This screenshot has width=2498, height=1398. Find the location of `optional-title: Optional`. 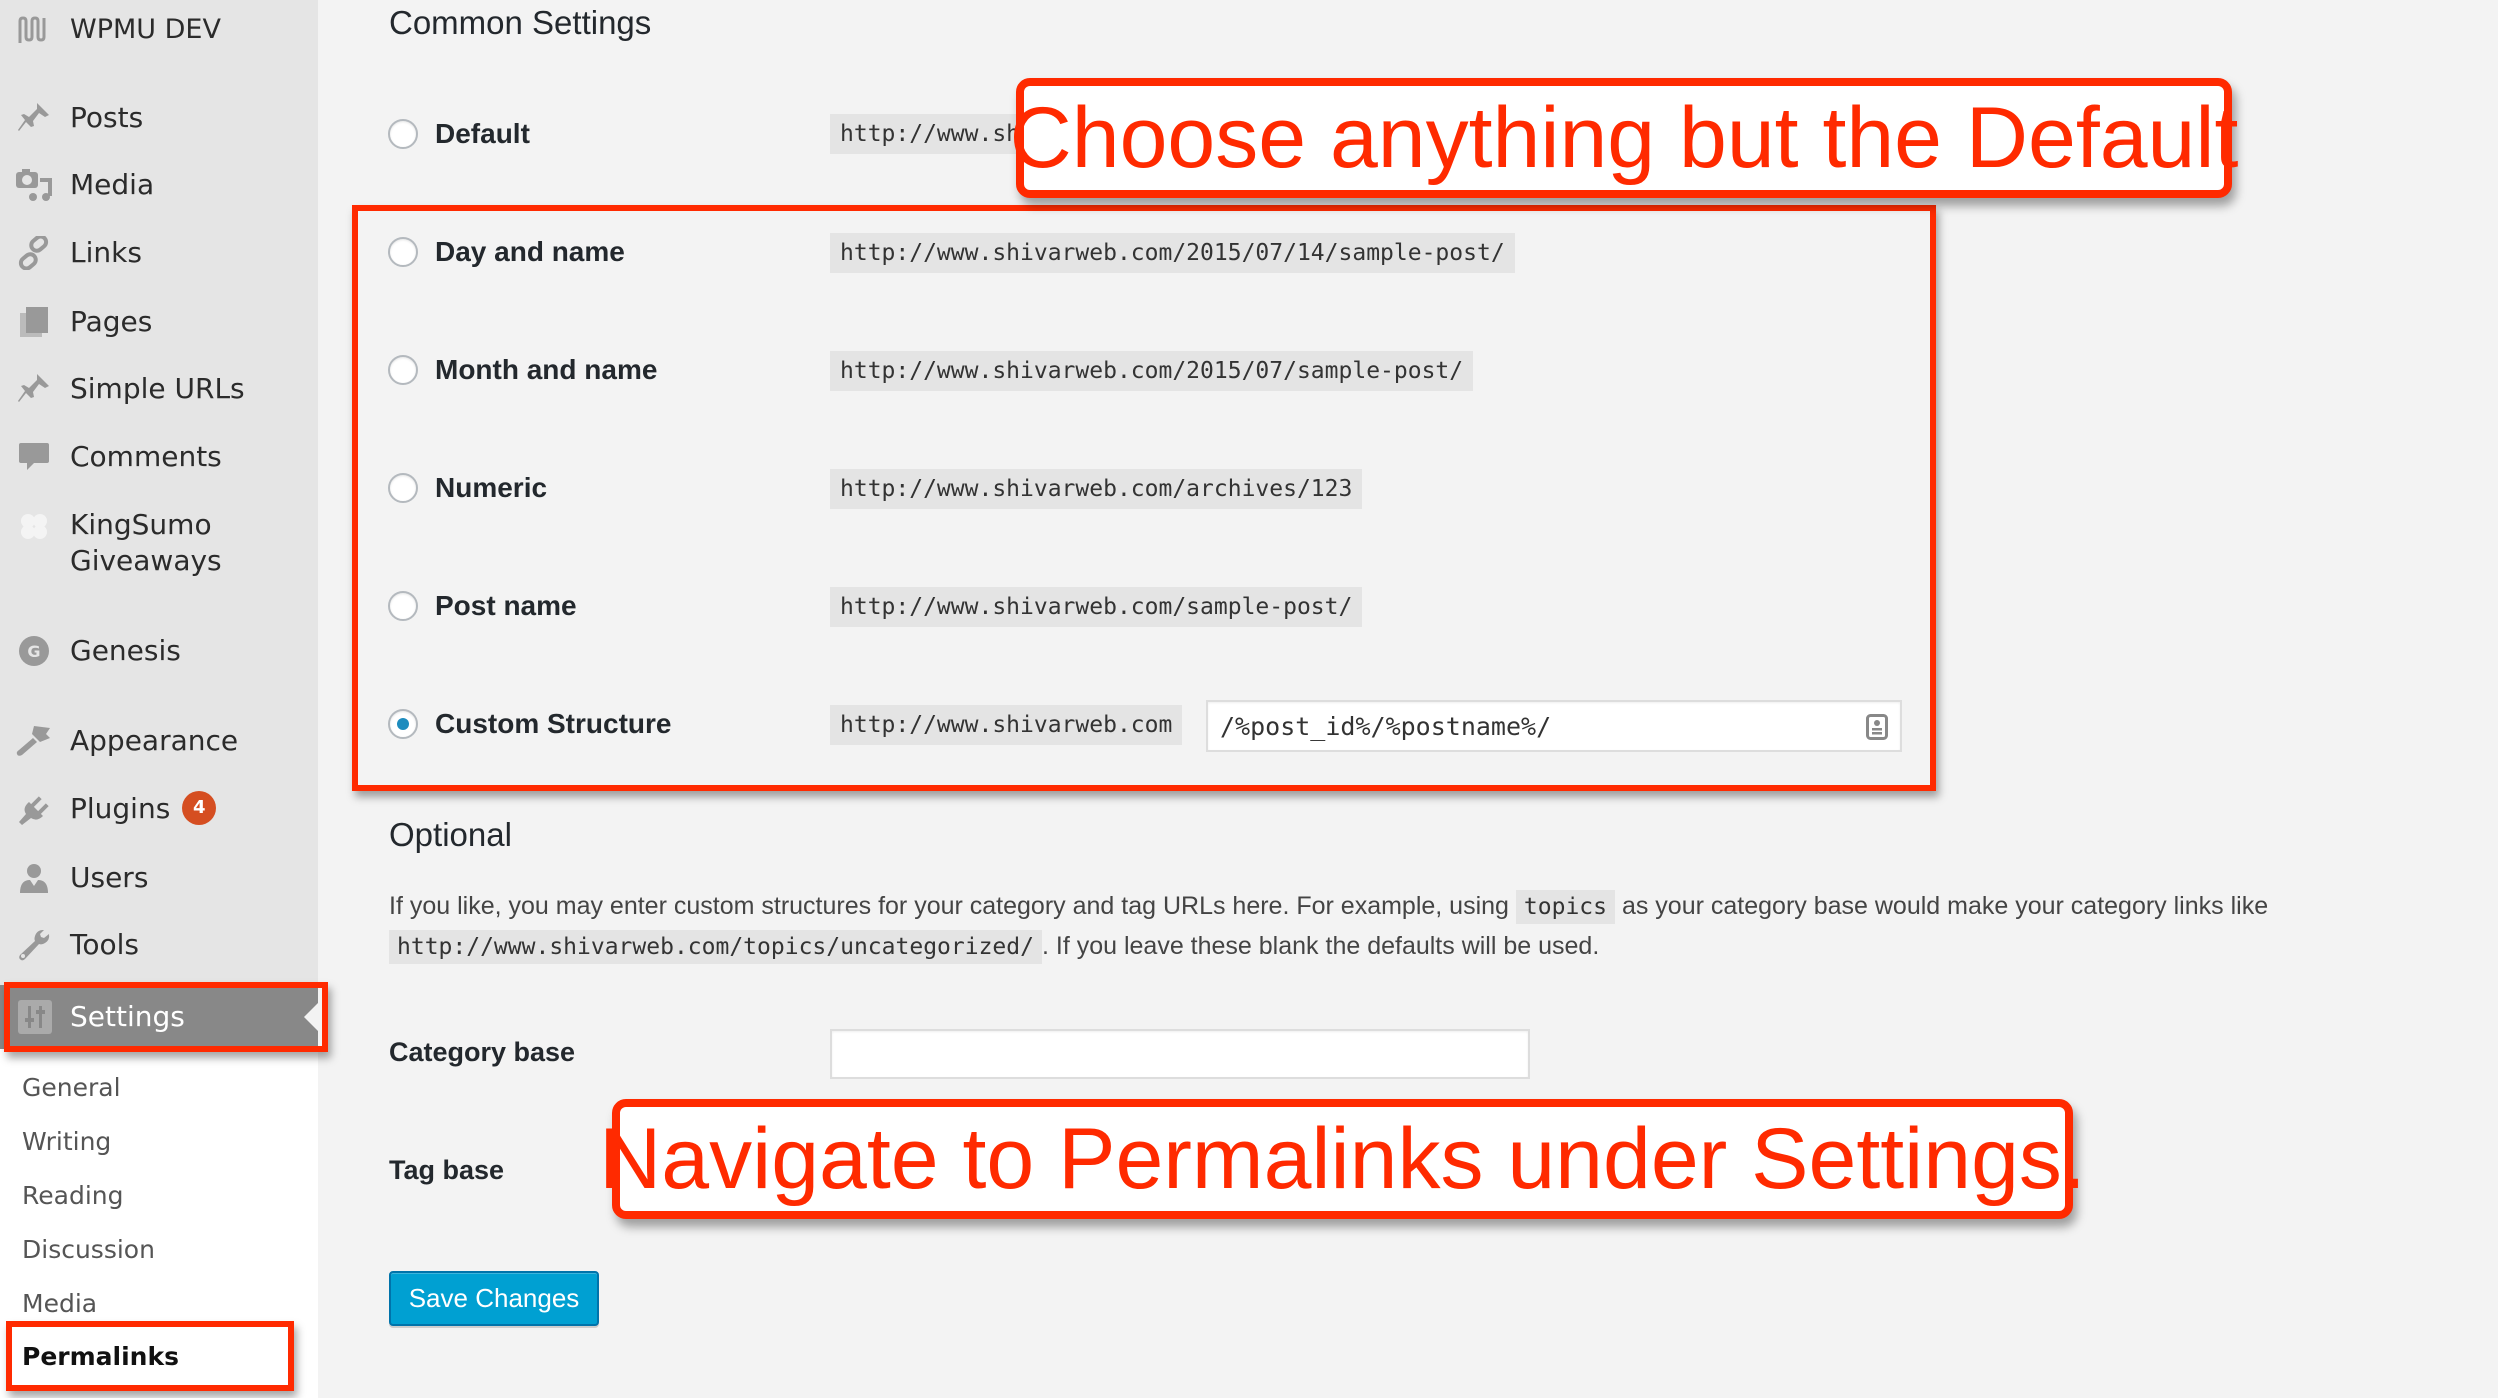

optional-title: Optional is located at coordinates (450, 834).